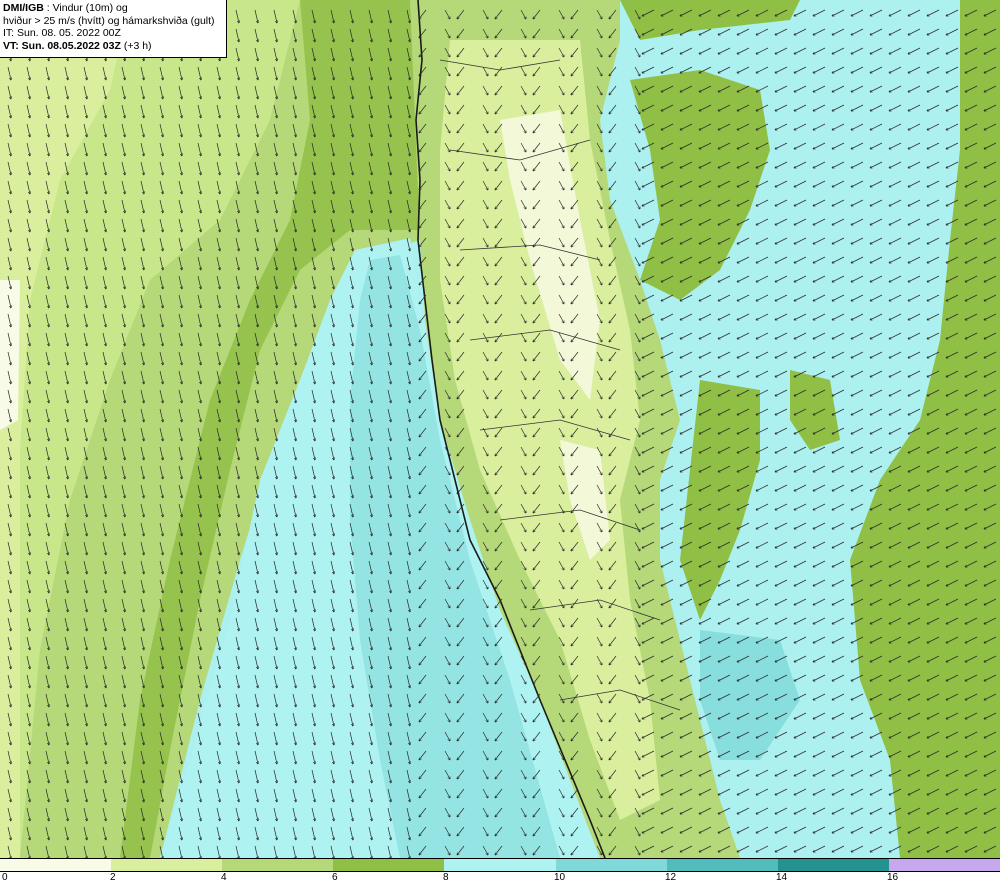 The height and width of the screenshot is (887, 1000). Describe the element at coordinates (62, 33) in the screenshot. I see `init-time: IT: Sun. 08. 05. 2022 00Z` at that location.